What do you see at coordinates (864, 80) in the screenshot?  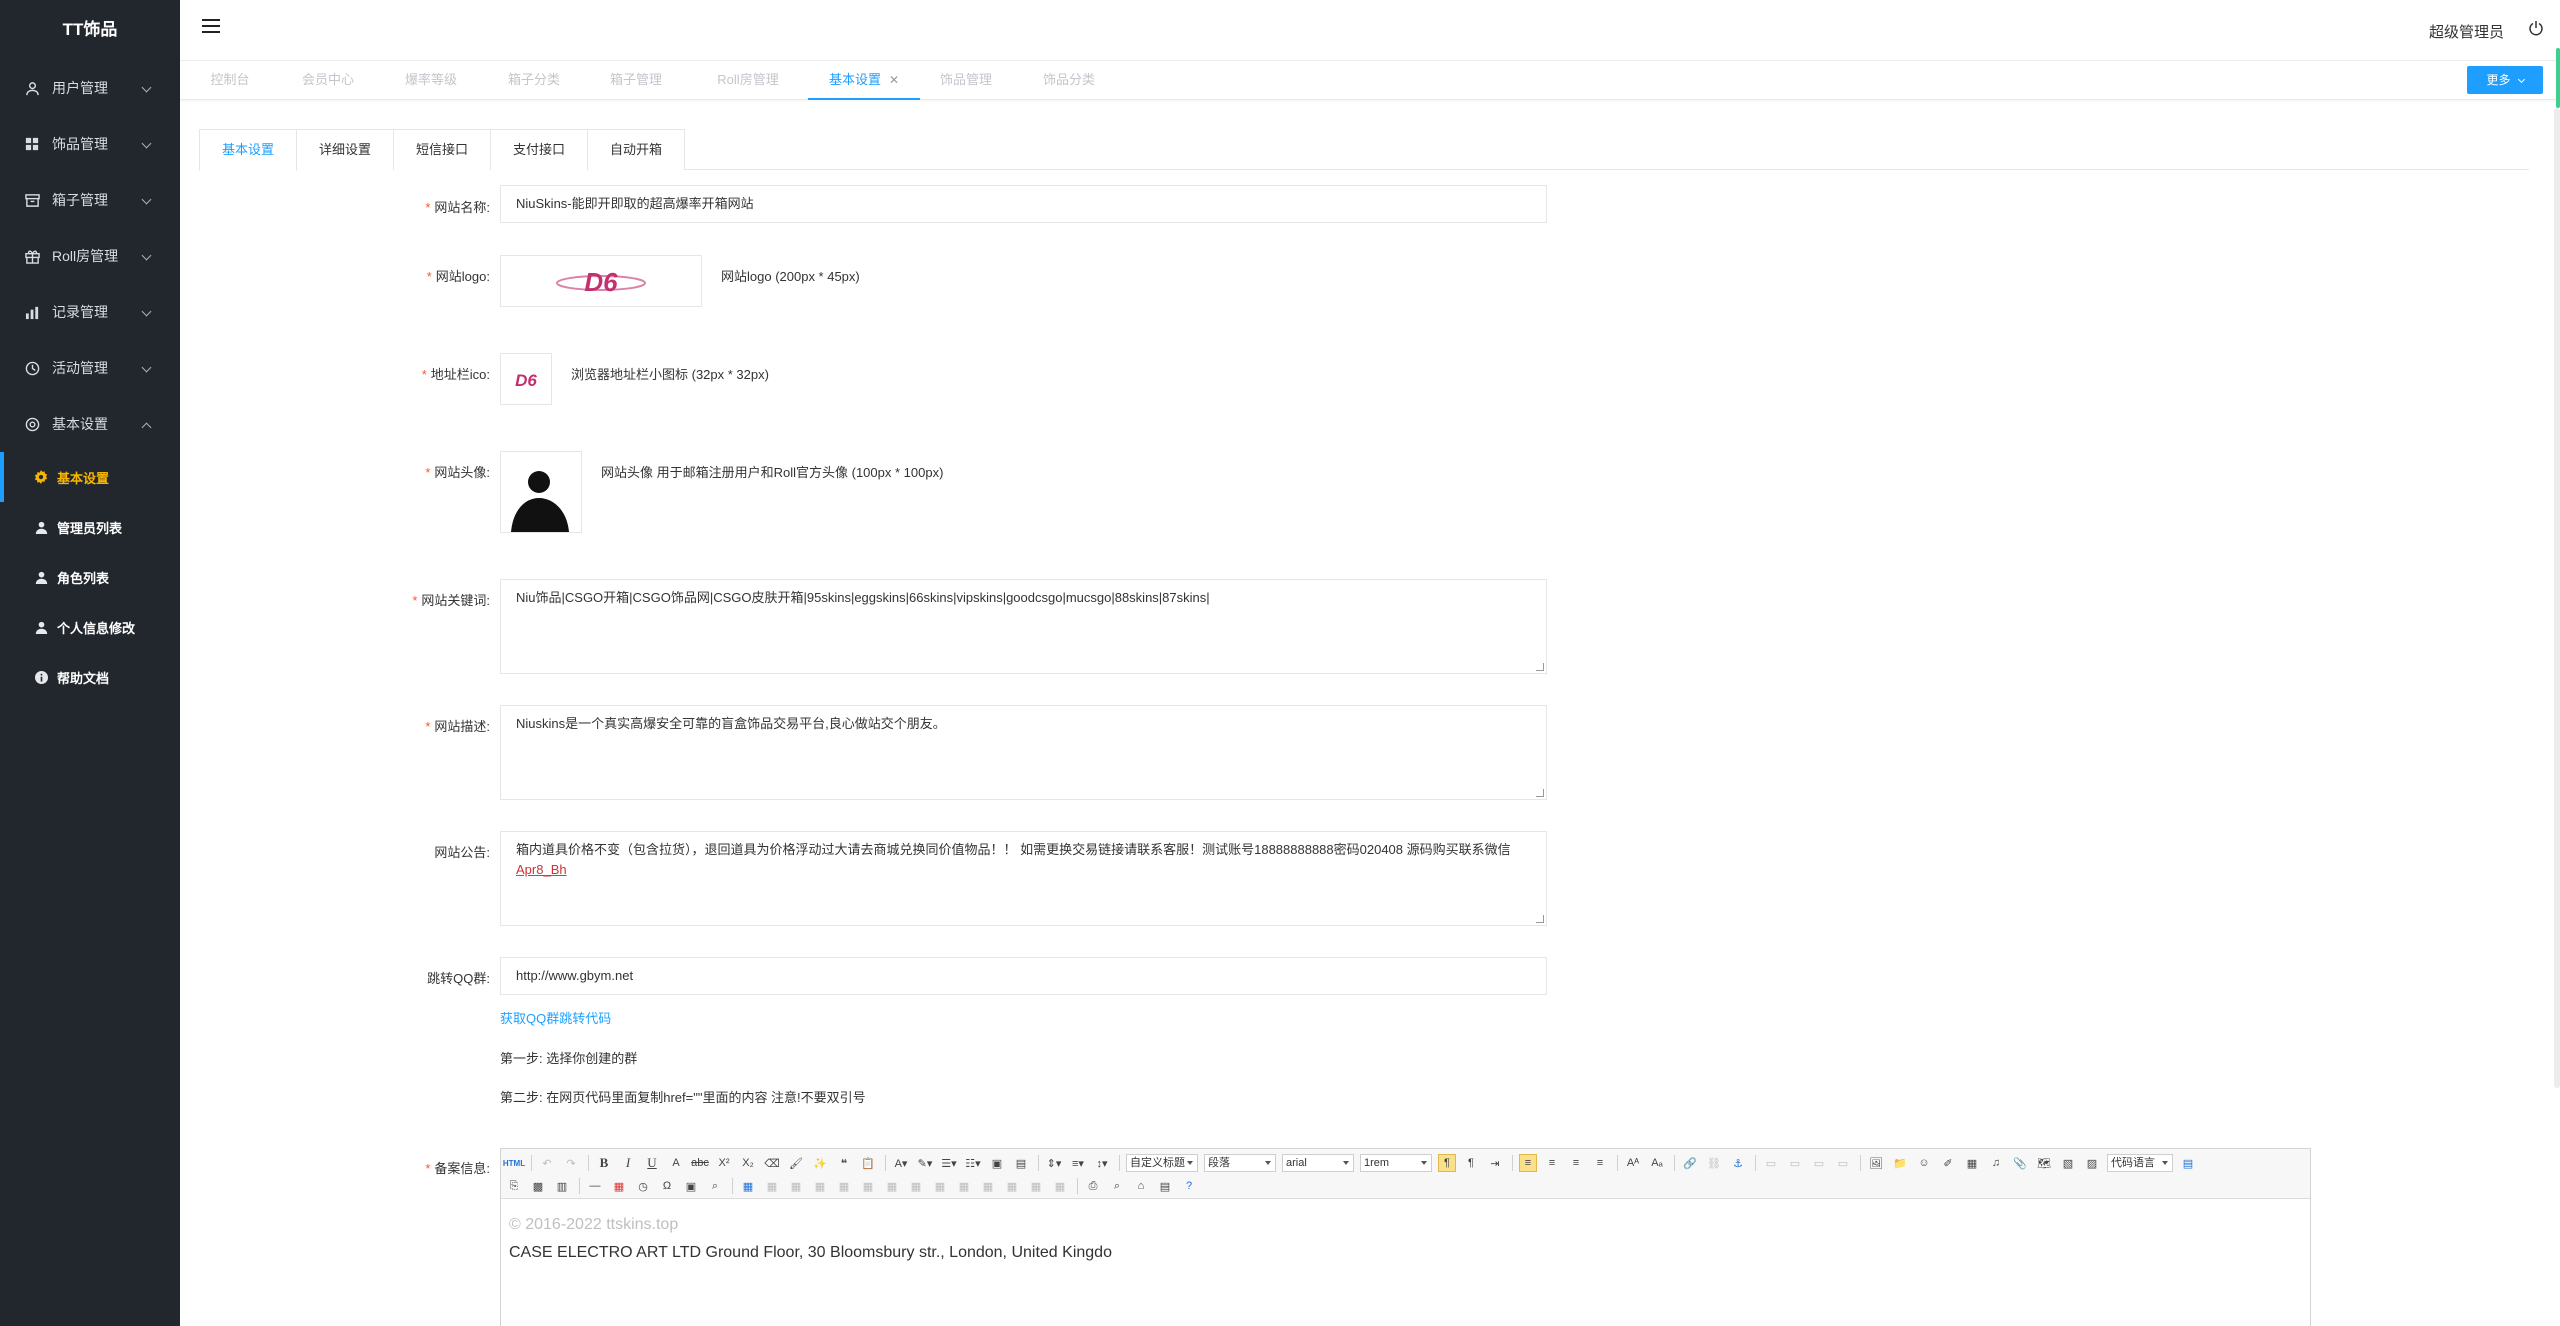 I see `tab-basic-settings: 基本设置 ✕` at bounding box center [864, 80].